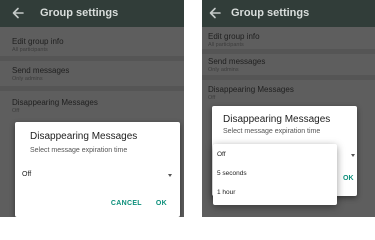 This screenshot has height=240, width=375. Describe the element at coordinates (126, 203) in the screenshot. I see `cancel-button: CANCEL` at that location.